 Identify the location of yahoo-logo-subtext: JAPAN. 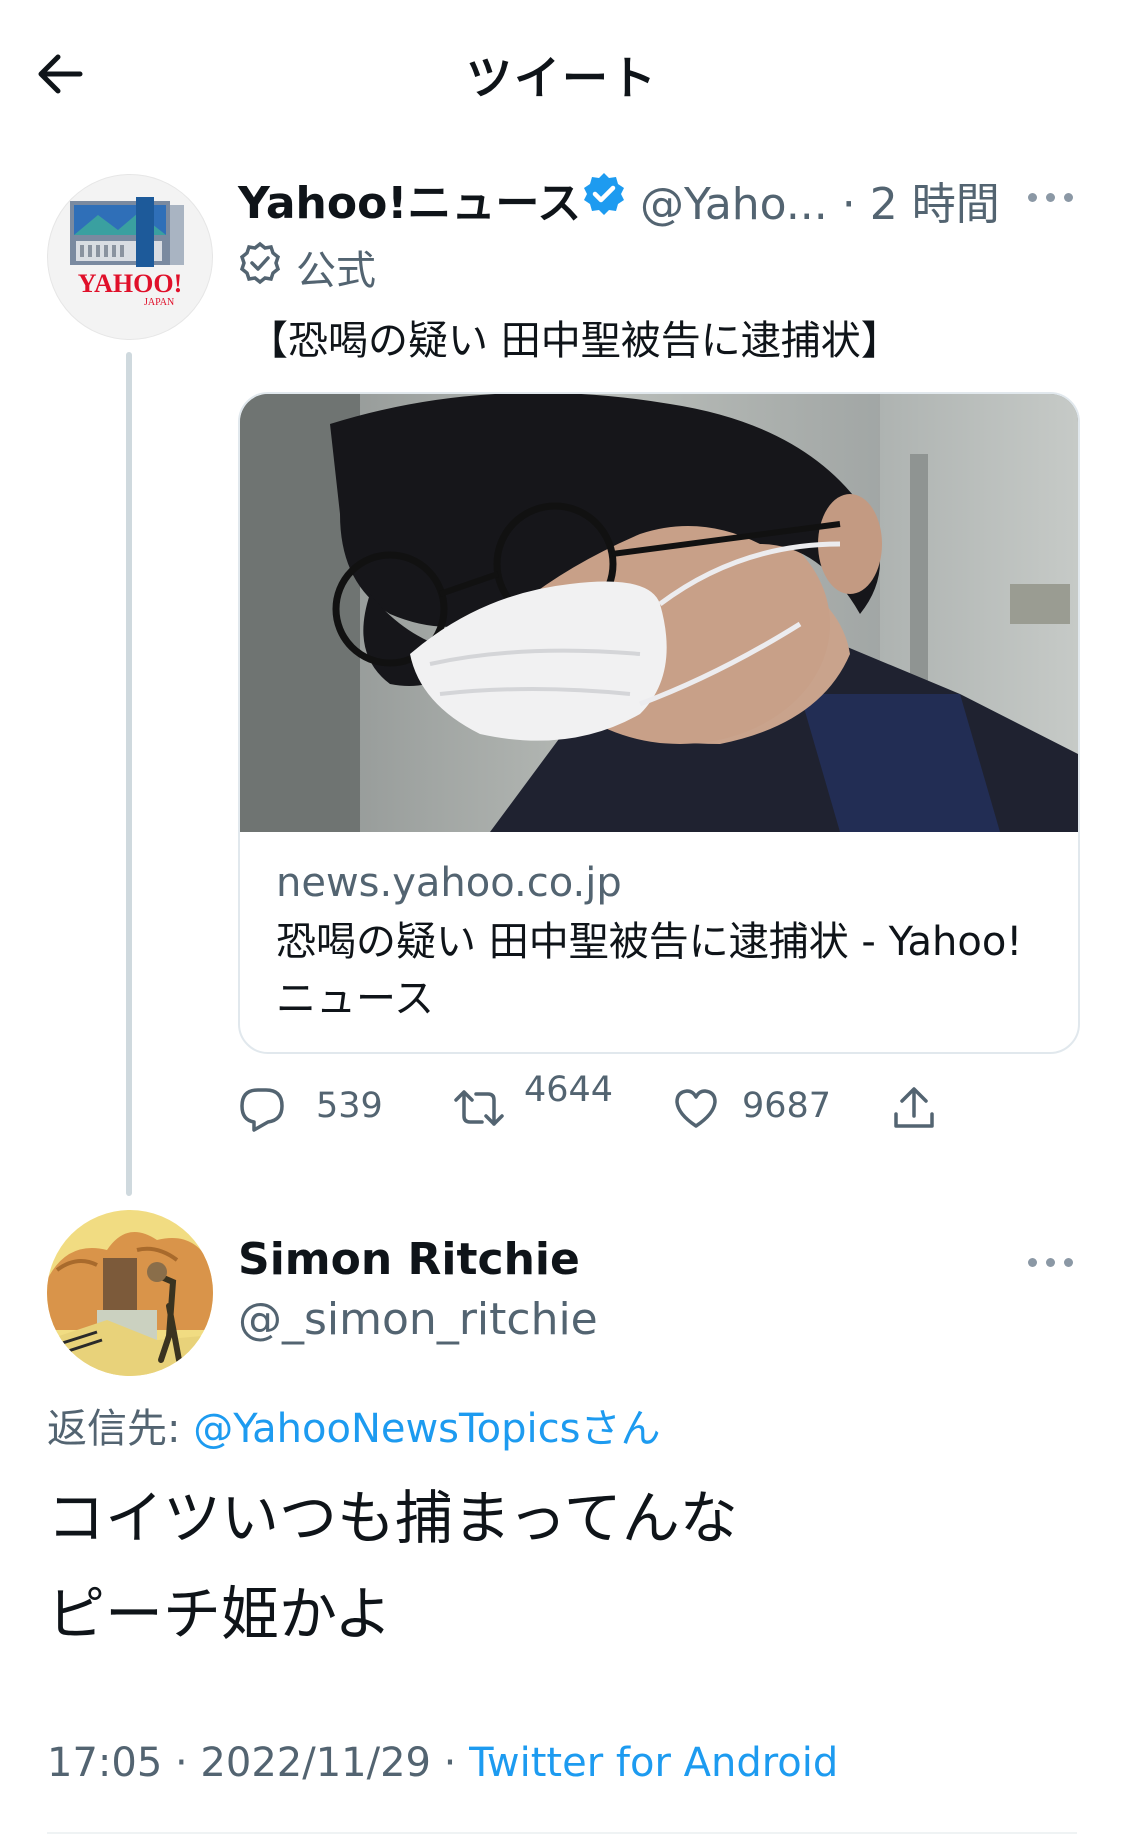
(159, 302).